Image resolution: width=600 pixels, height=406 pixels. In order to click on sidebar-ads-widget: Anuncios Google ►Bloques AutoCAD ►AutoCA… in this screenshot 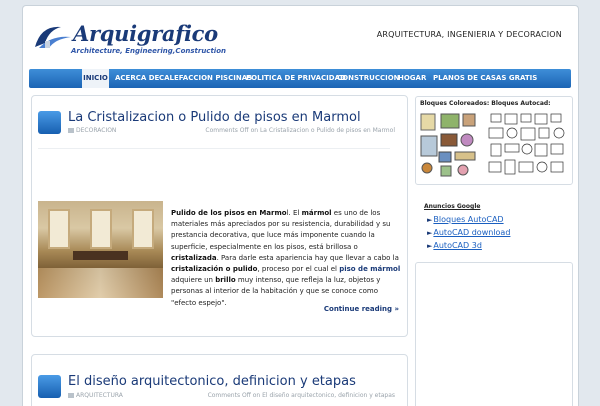, I will do `click(493, 225)`.